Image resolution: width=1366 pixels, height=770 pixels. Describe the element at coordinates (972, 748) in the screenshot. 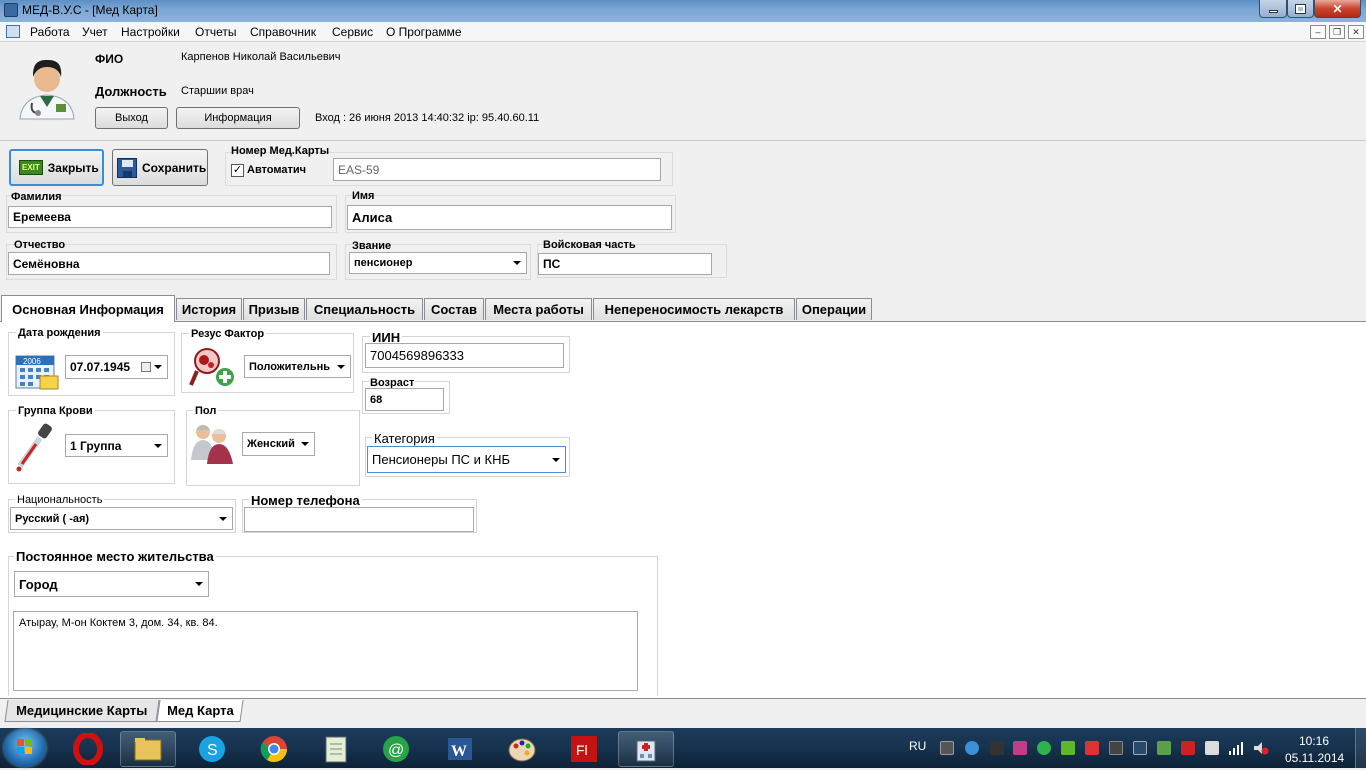

I see `tray-clock-icon` at that location.